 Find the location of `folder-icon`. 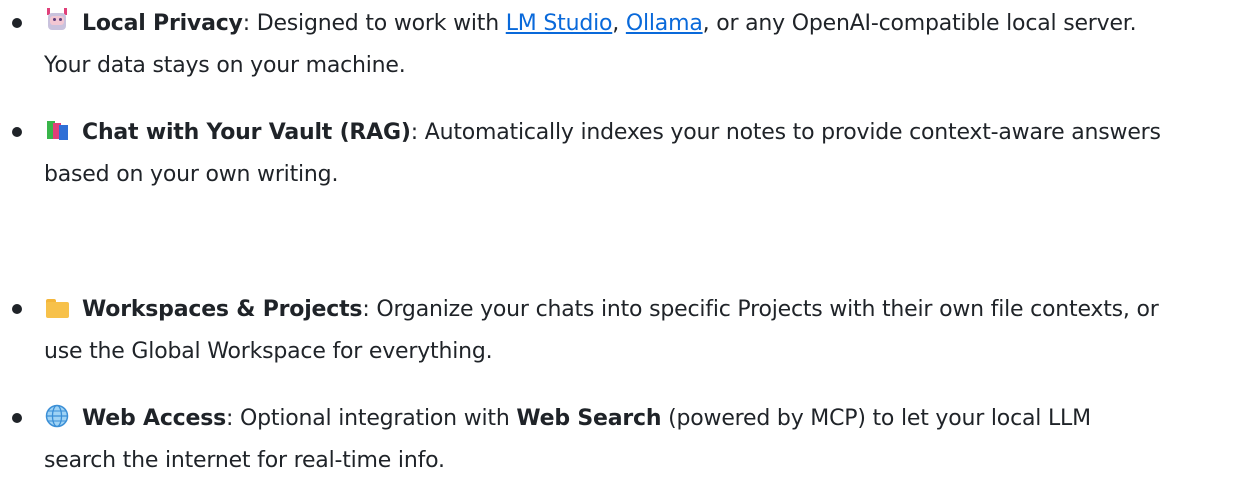

folder-icon is located at coordinates (57, 307).